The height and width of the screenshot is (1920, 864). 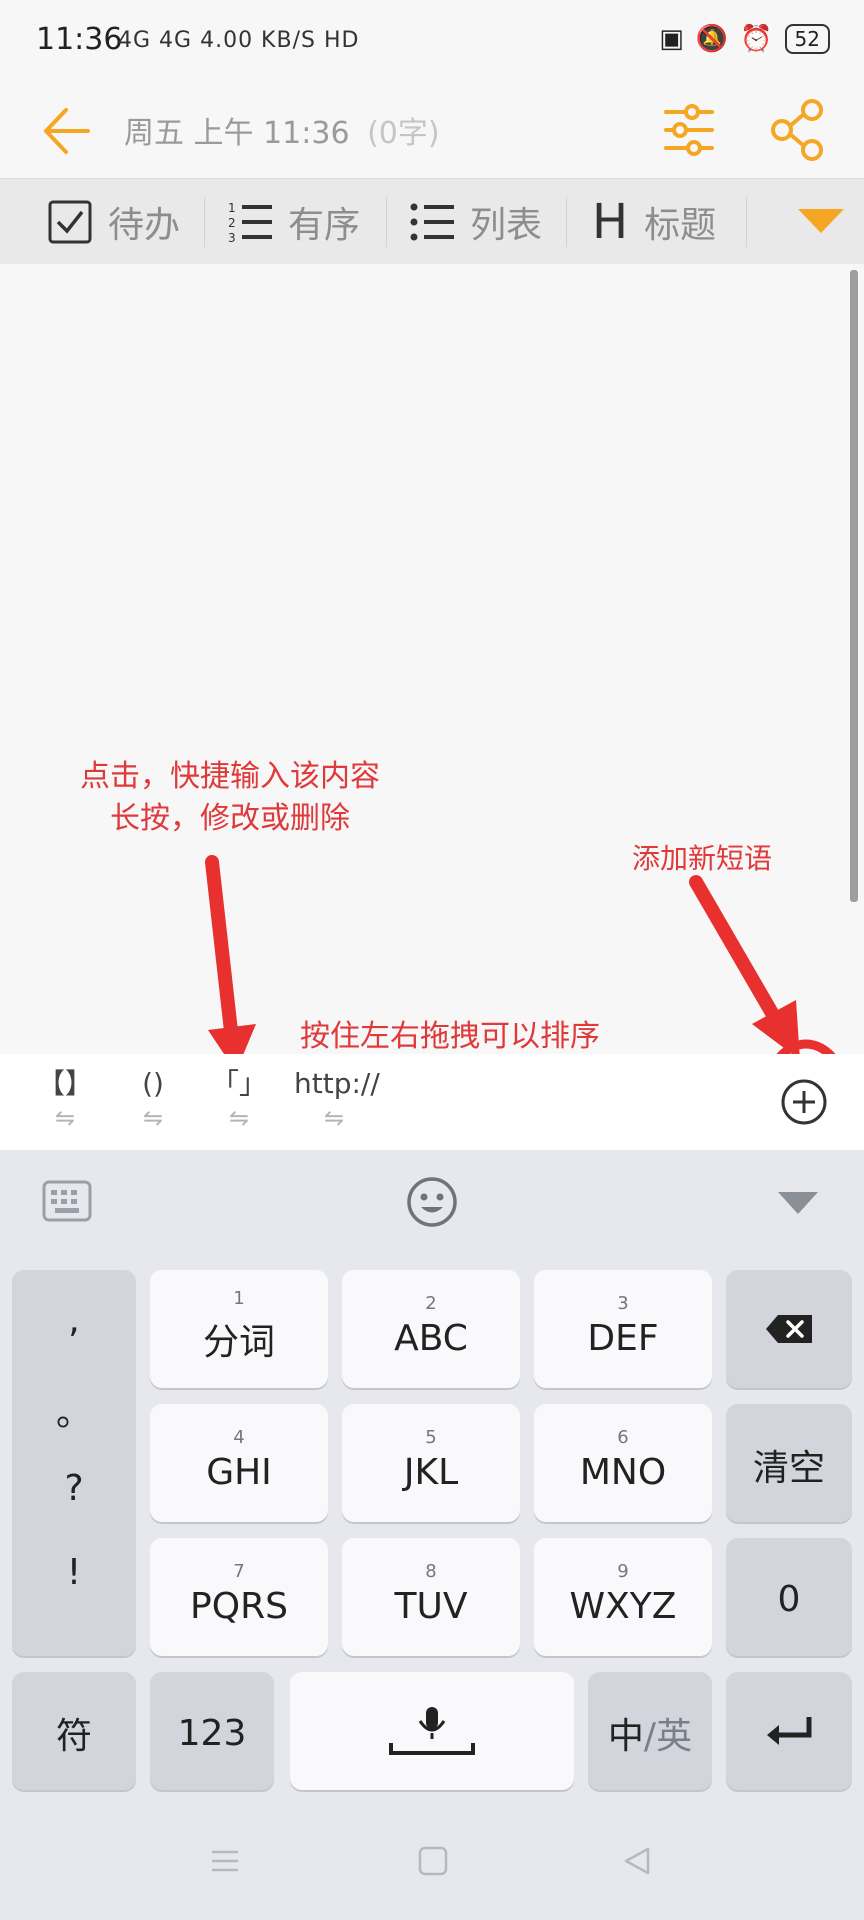 I want to click on backspace-icon, so click(x=789, y=1329).